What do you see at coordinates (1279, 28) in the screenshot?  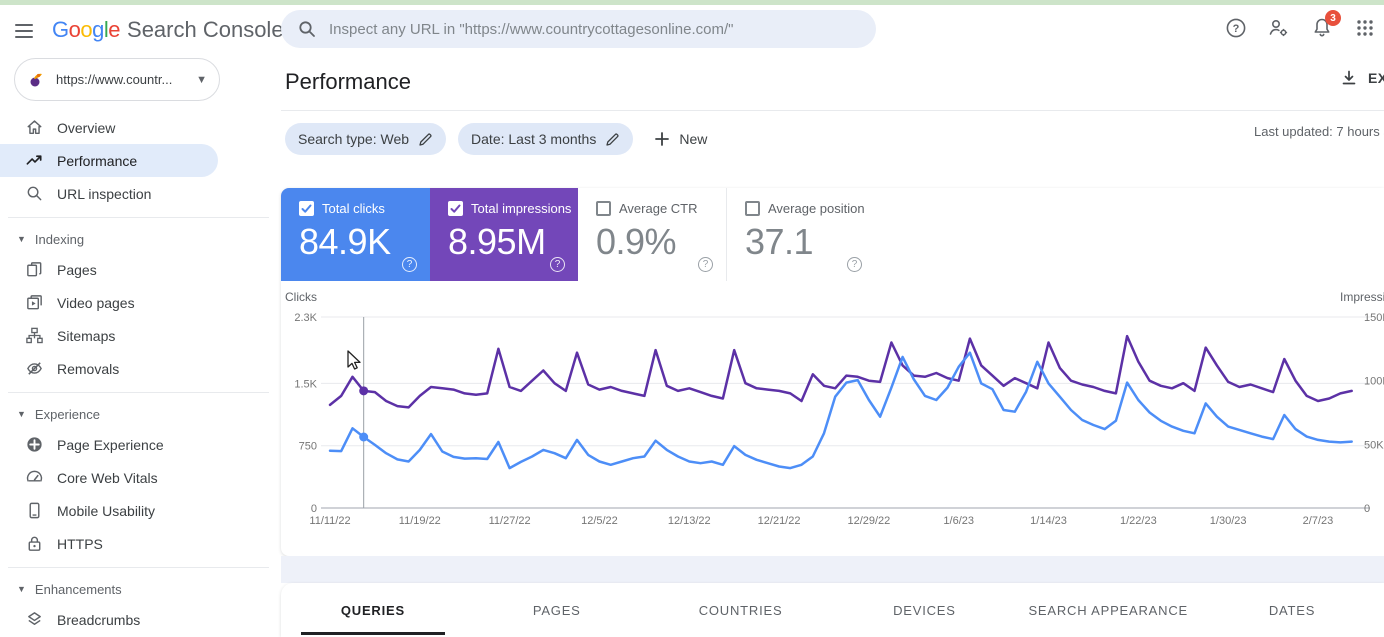 I see `user-settings-button` at bounding box center [1279, 28].